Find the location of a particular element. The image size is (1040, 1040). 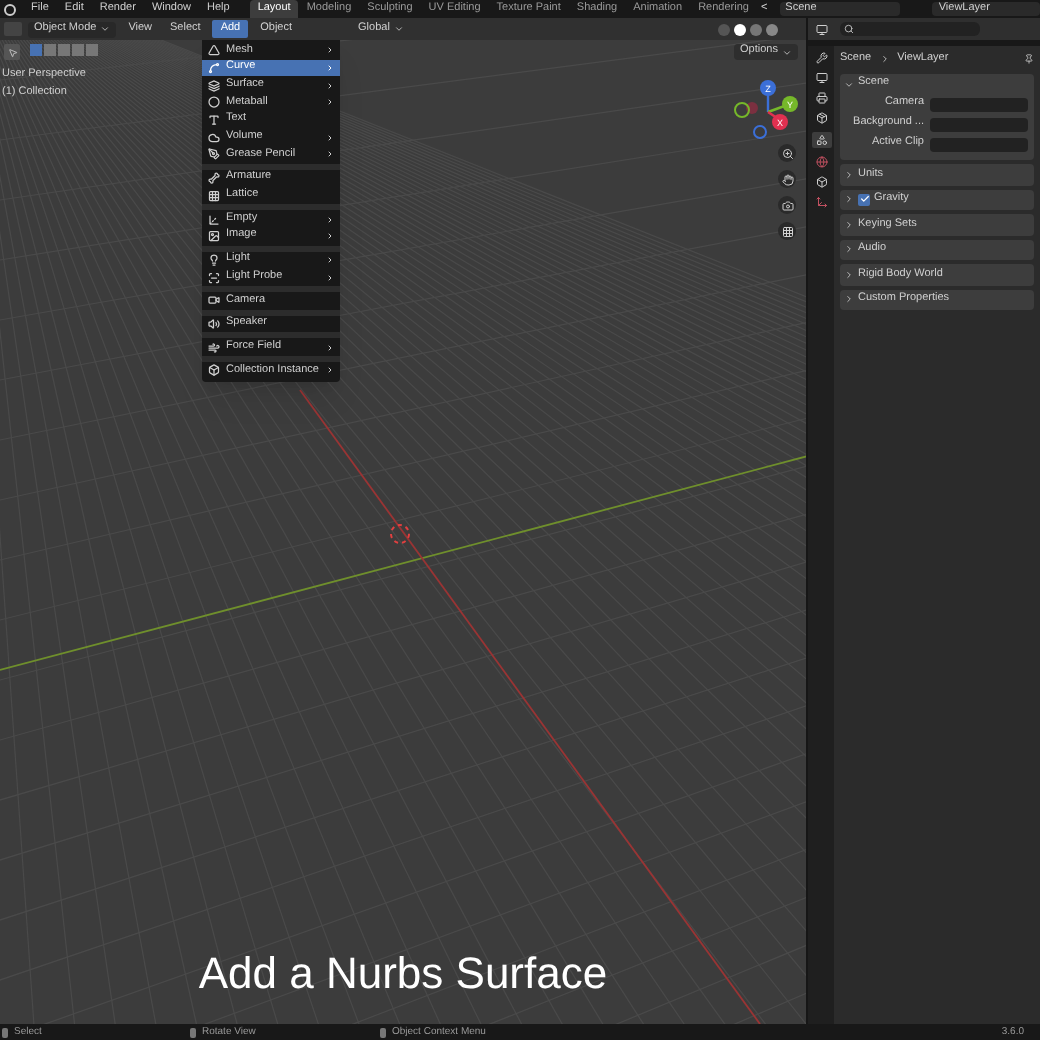

bone-icon is located at coordinates (214, 178).